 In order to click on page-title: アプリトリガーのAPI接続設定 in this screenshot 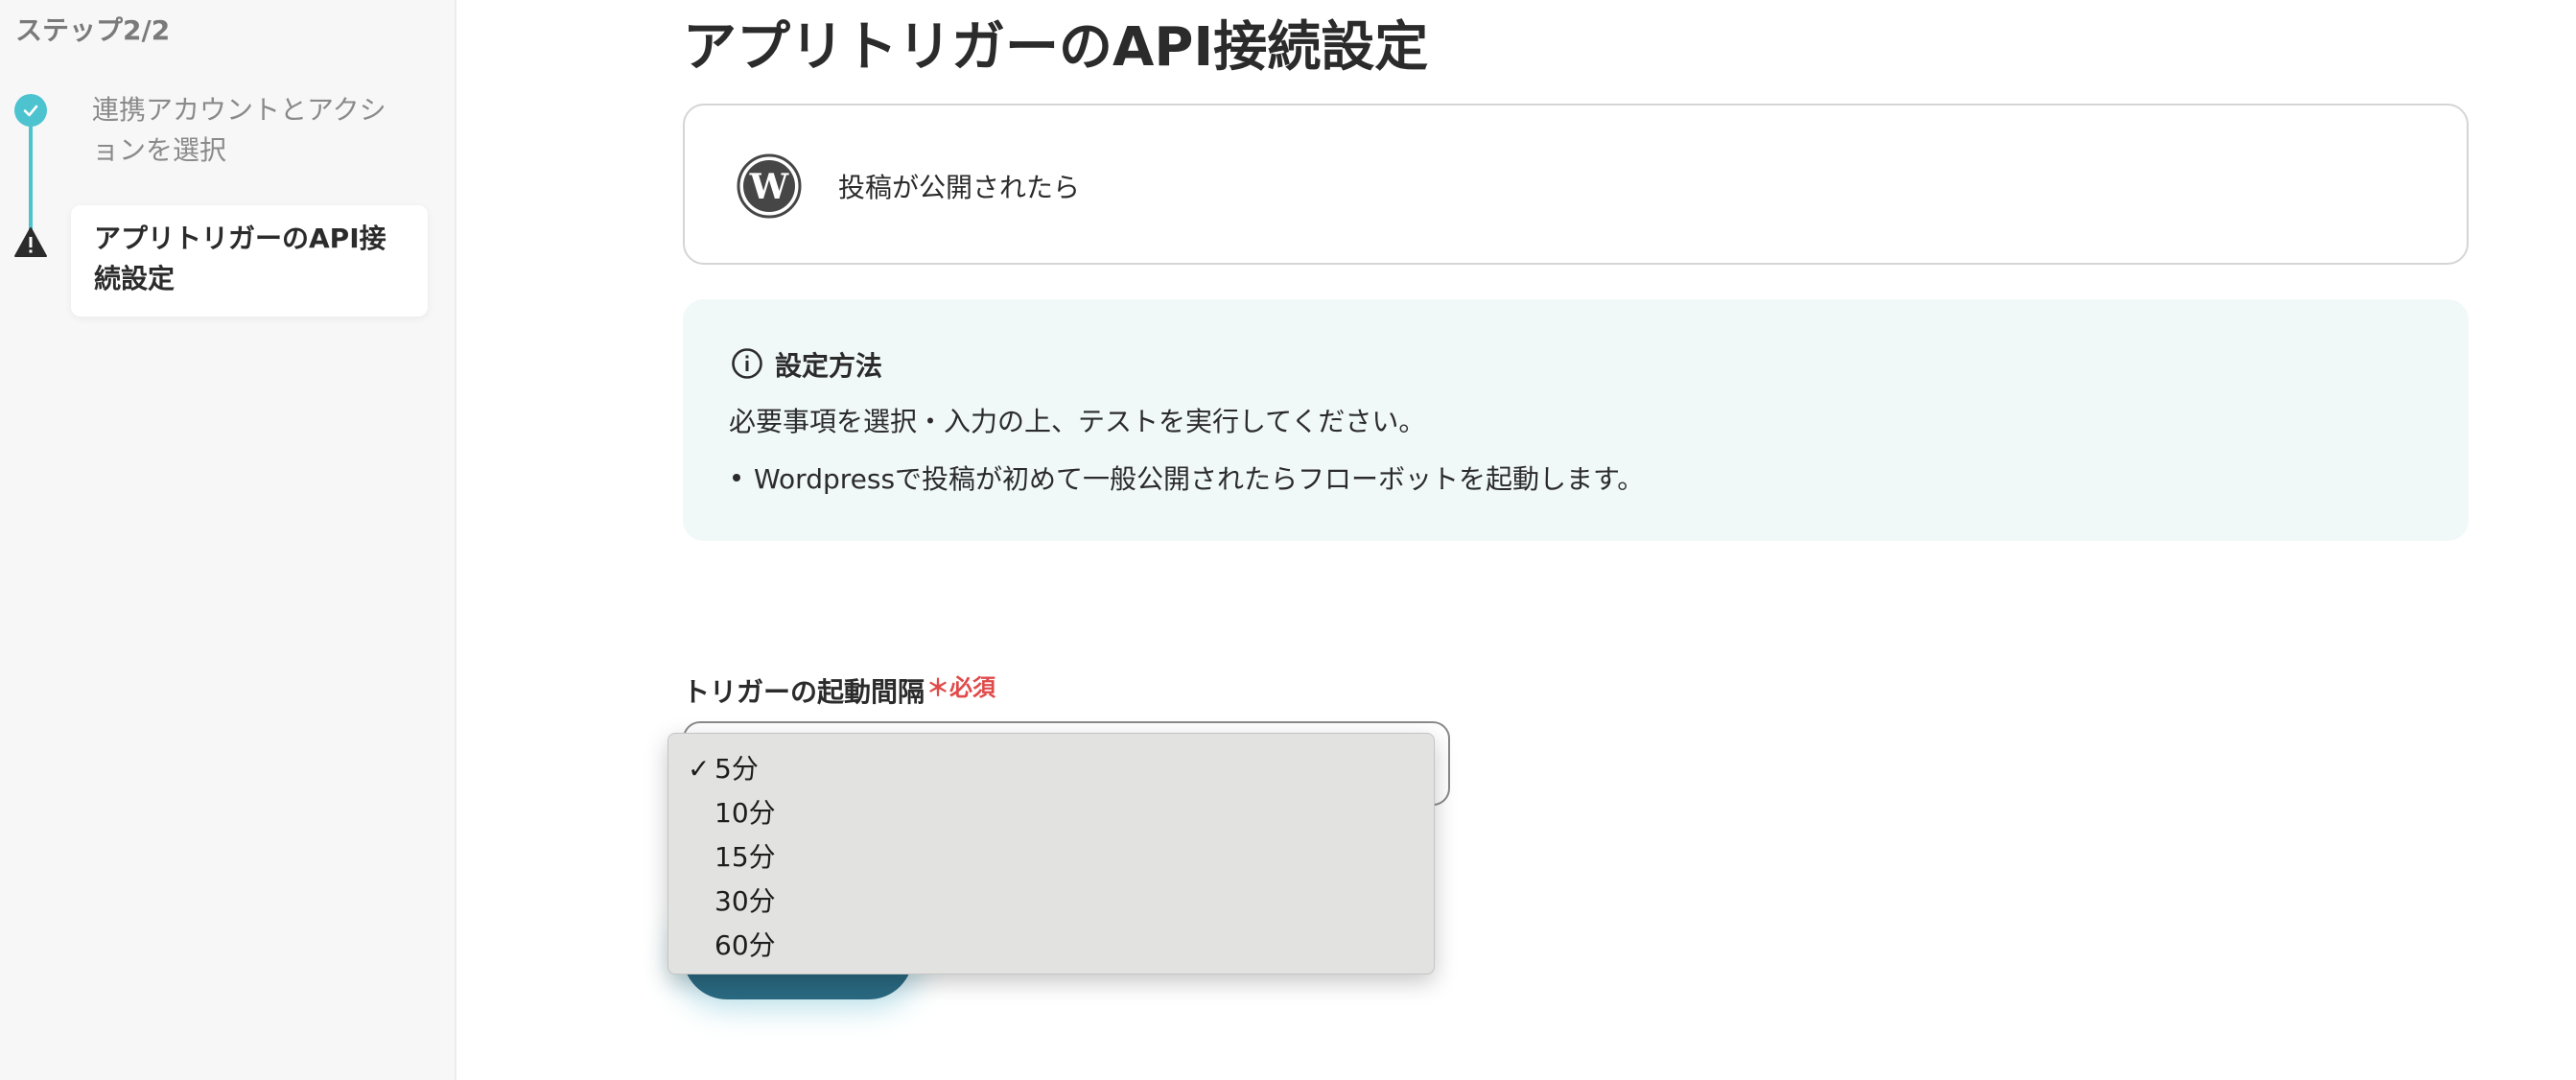, I will do `click(1056, 47)`.